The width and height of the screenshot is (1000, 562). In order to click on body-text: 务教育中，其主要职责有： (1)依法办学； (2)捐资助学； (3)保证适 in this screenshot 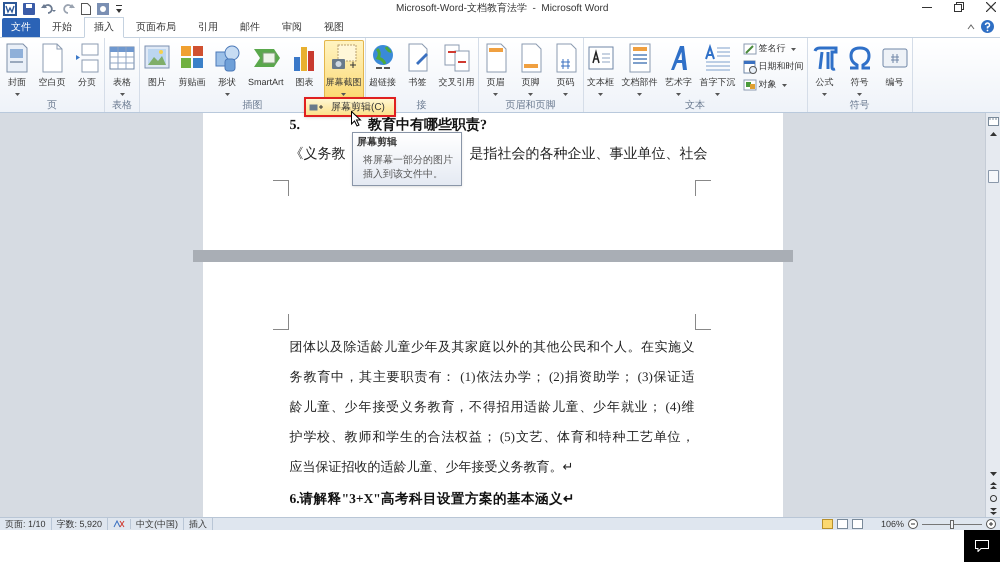, I will do `click(492, 377)`.